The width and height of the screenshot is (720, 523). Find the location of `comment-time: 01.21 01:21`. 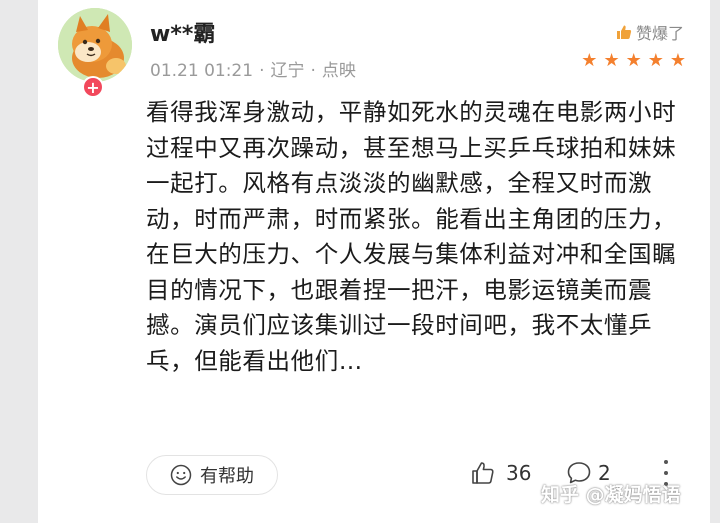

comment-time: 01.21 01:21 is located at coordinates (202, 71).